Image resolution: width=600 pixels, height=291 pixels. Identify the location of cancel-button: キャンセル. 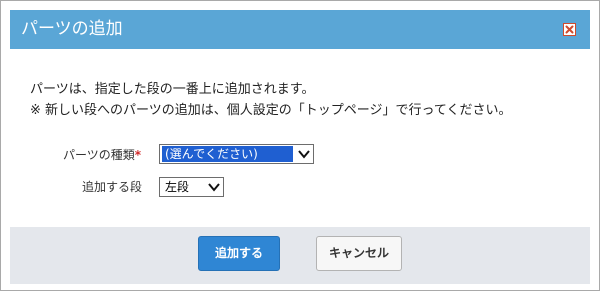
(359, 253).